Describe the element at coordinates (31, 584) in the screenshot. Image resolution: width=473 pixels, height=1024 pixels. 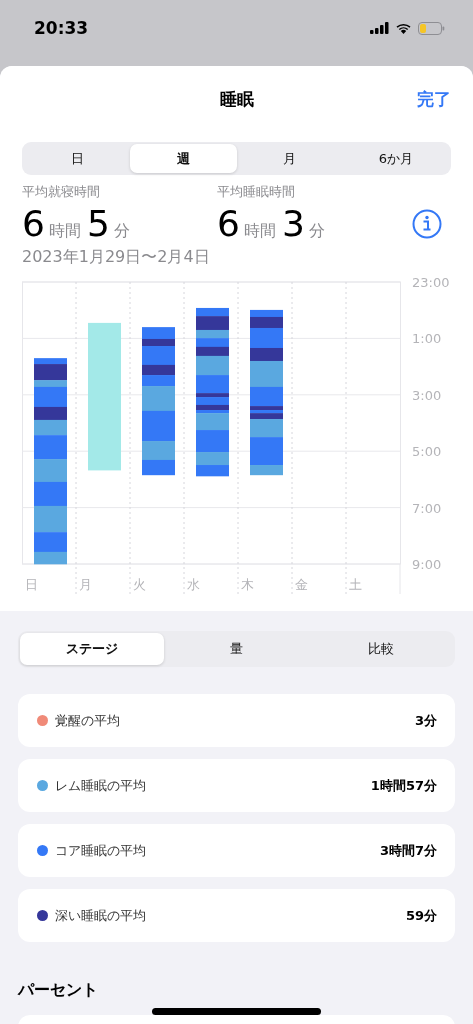
I see `day-label: 日` at that location.